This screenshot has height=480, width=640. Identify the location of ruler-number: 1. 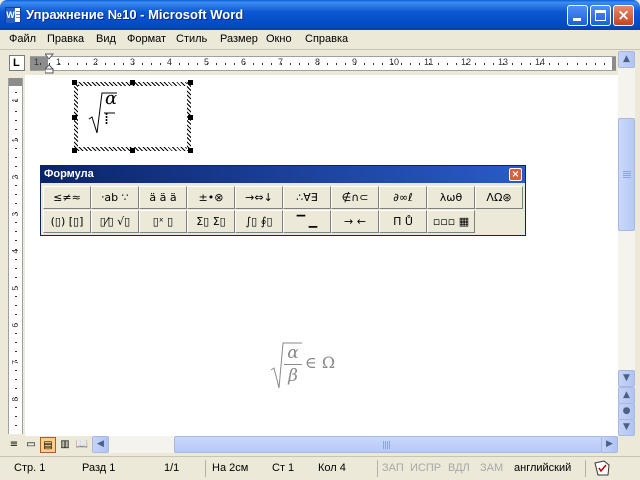
(59, 62).